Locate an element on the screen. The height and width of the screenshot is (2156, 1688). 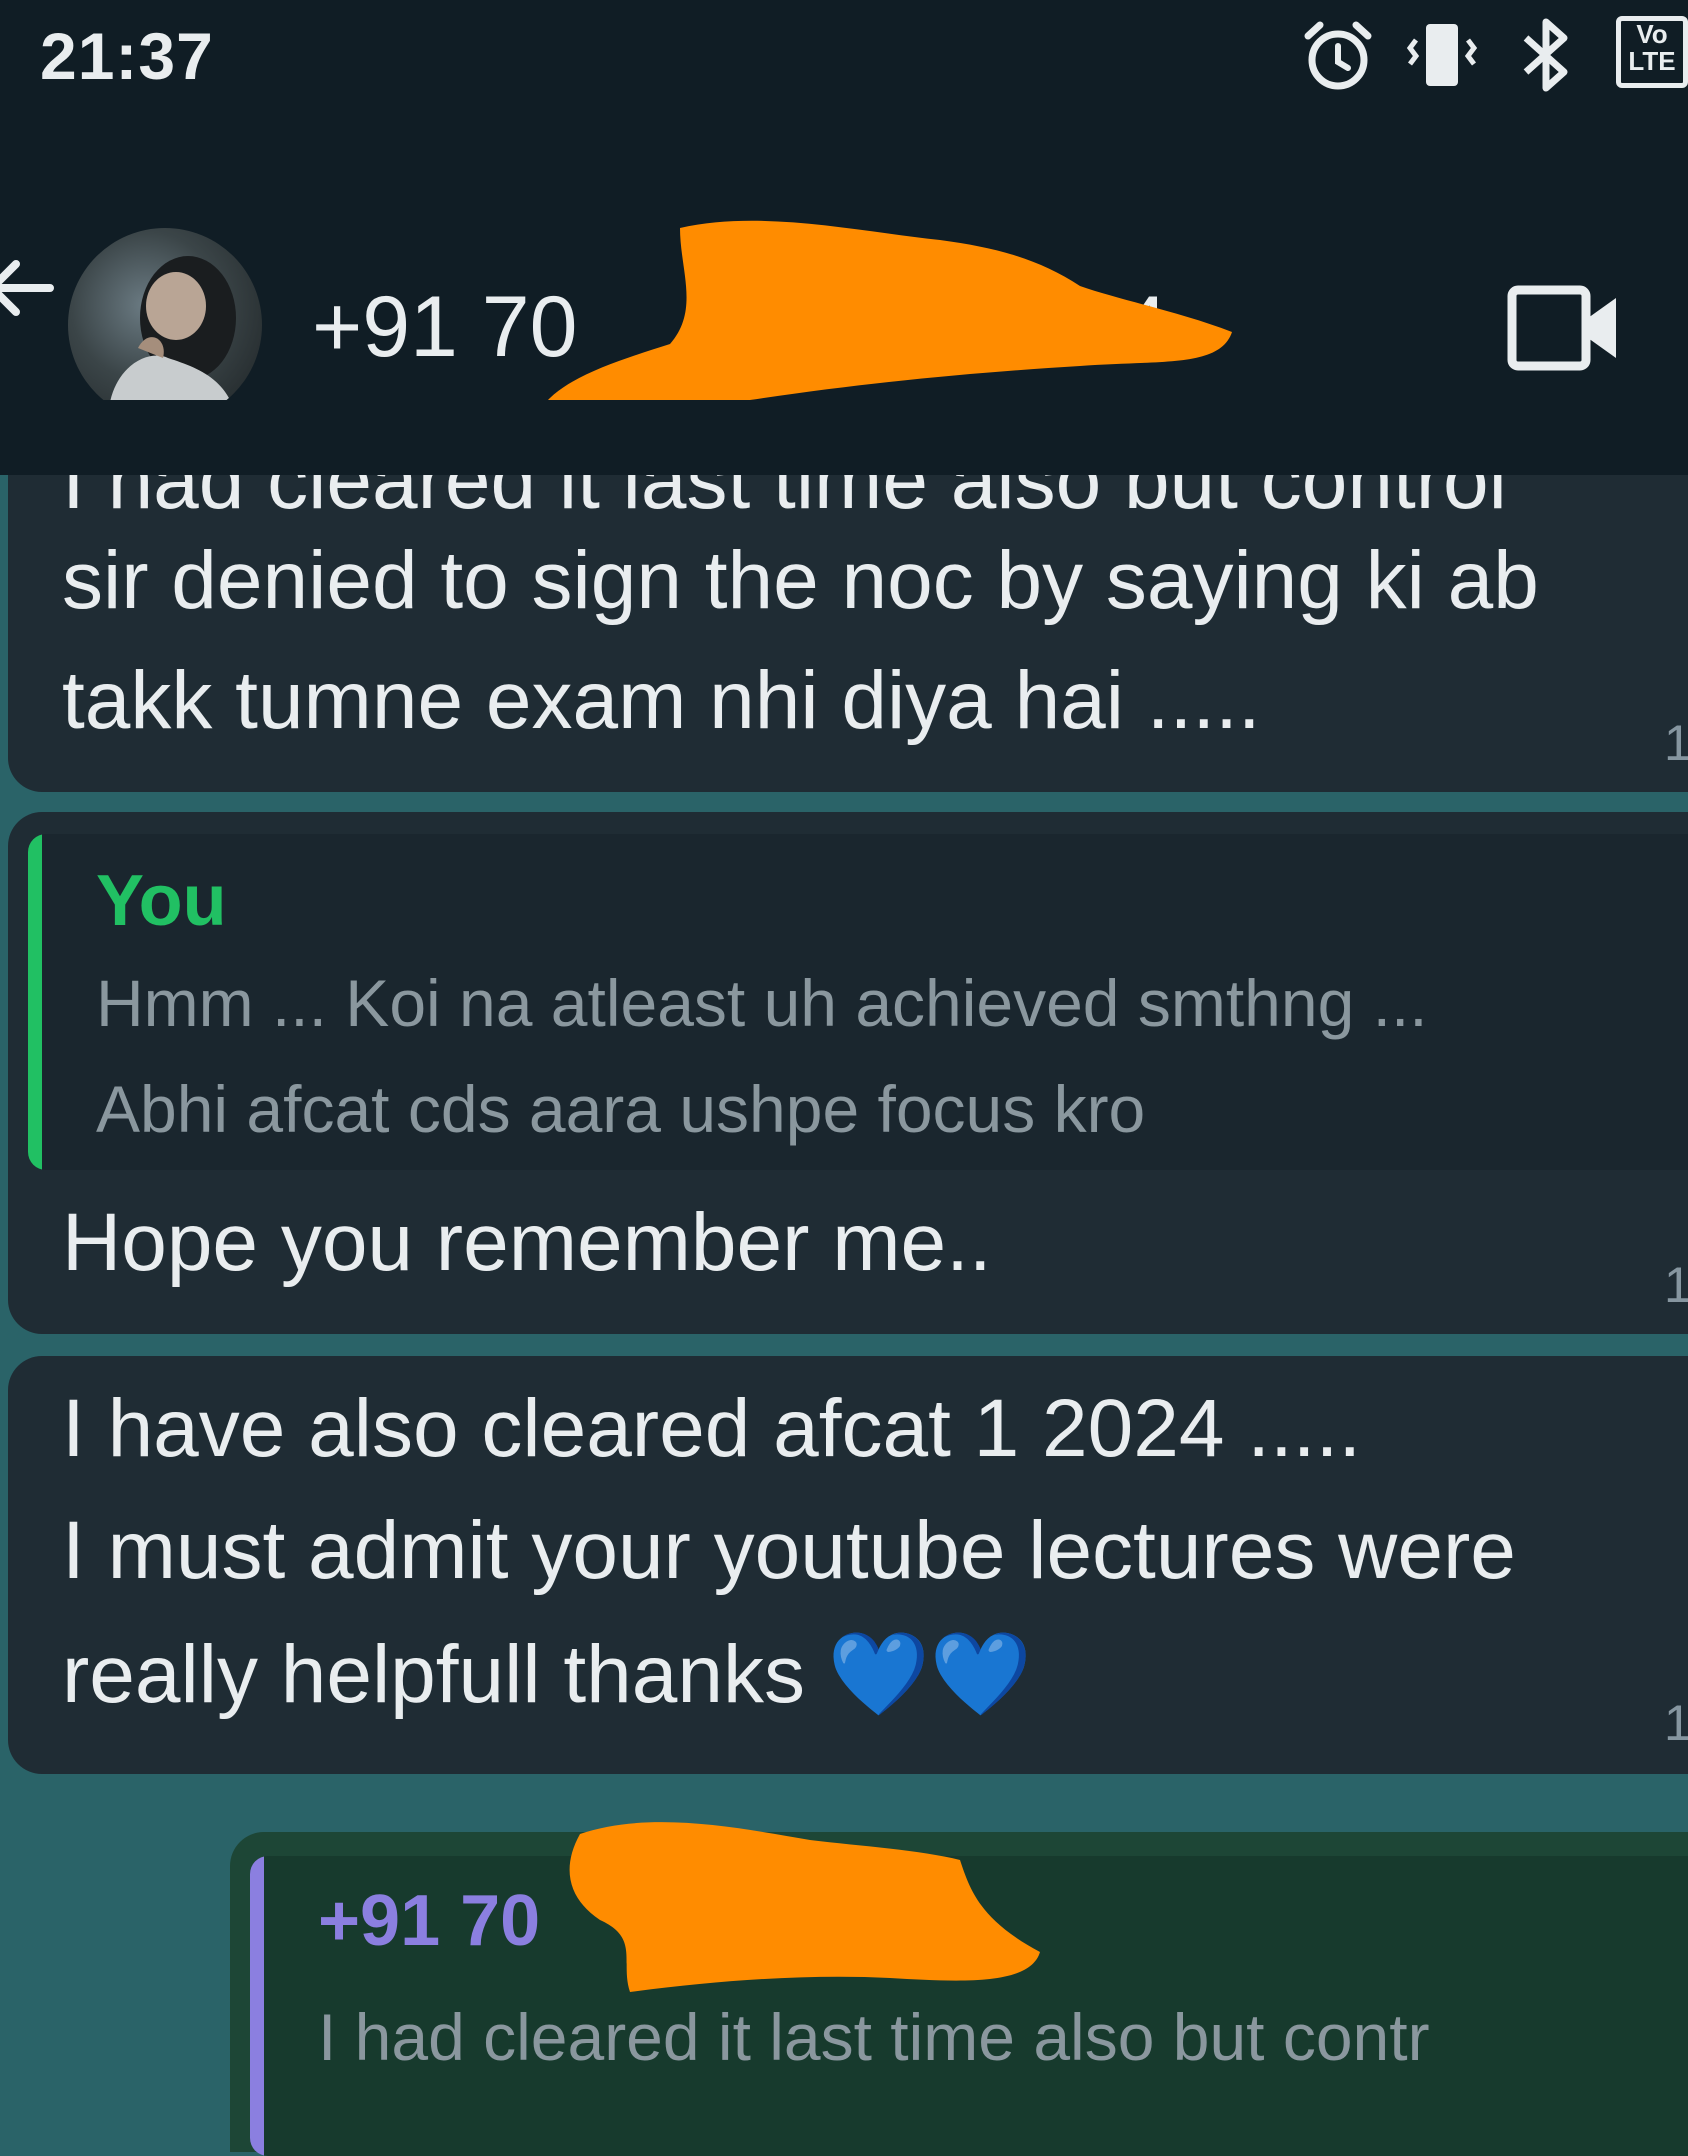
volte-label-bottom: LTE is located at coordinates (1652, 61).